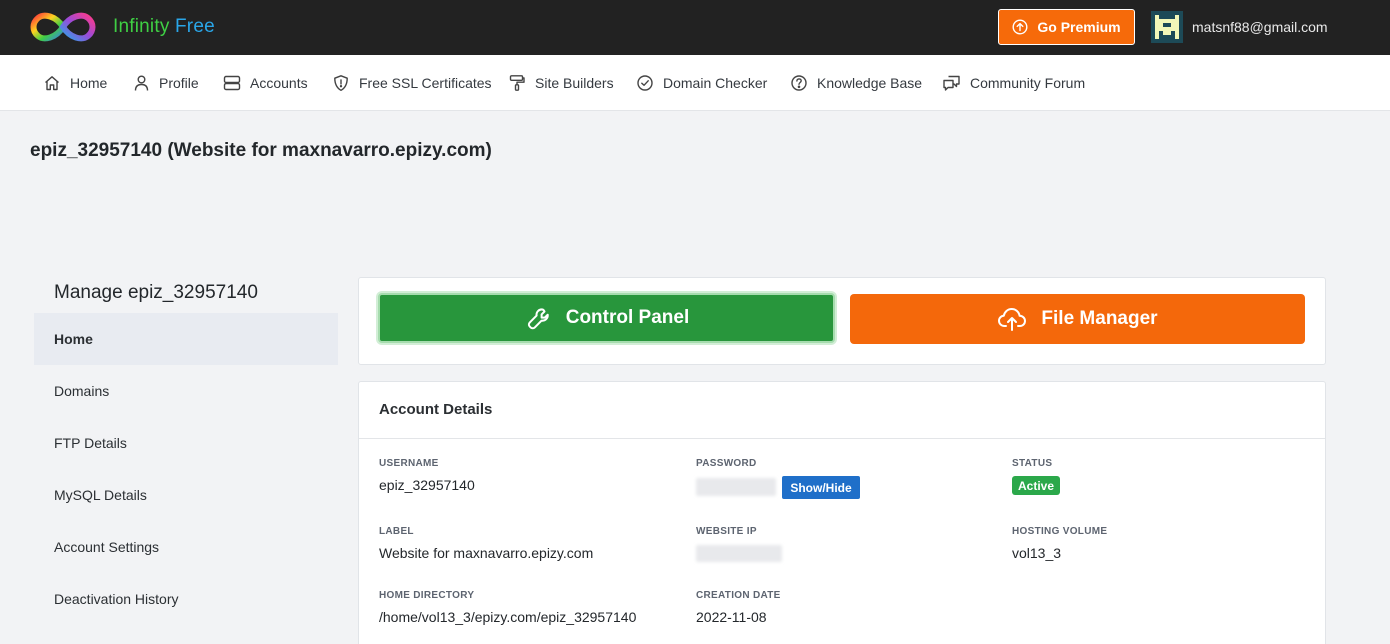 The width and height of the screenshot is (1390, 644). I want to click on nav-item-home: Home, so click(75, 83).